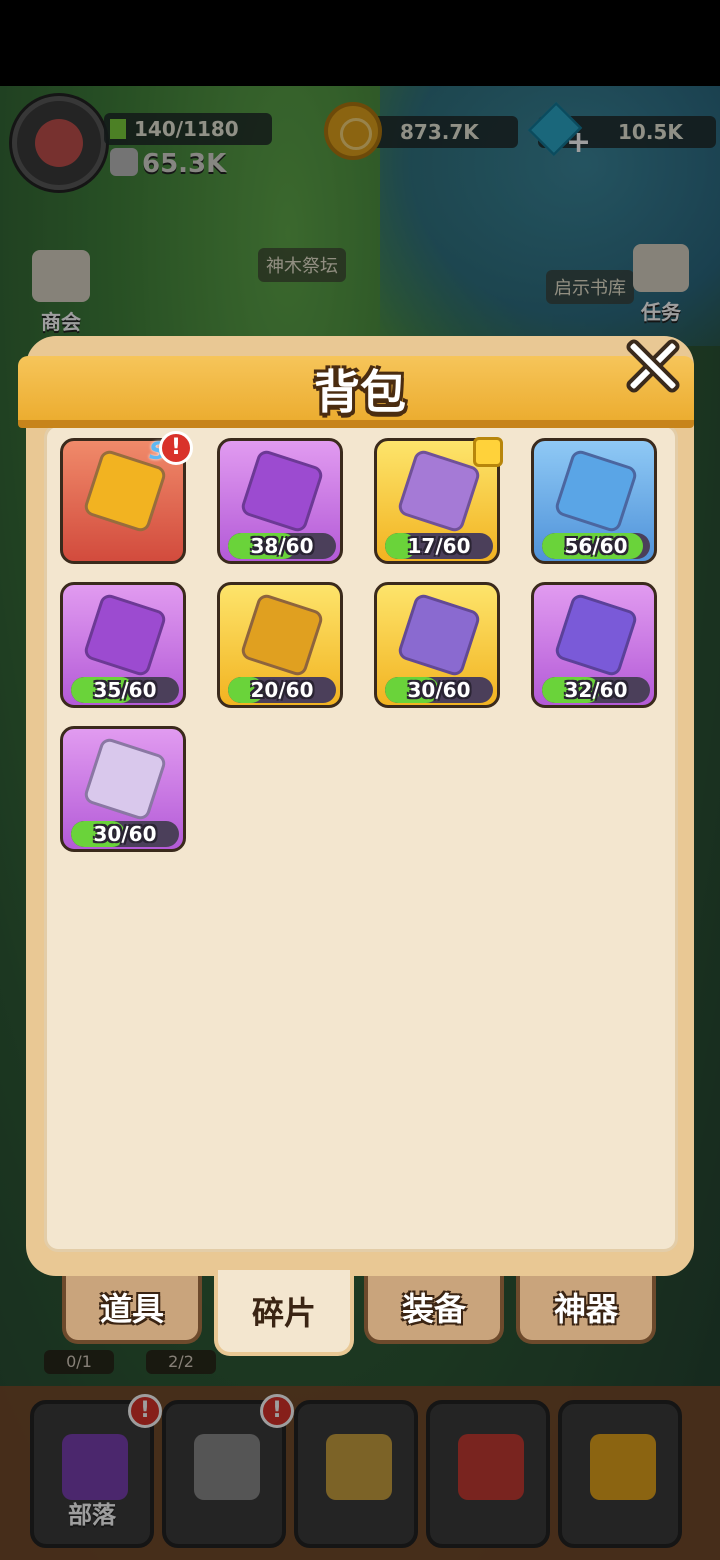 The height and width of the screenshot is (1560, 720). Describe the element at coordinates (586, 1310) in the screenshot. I see `tab-3: 神器` at that location.